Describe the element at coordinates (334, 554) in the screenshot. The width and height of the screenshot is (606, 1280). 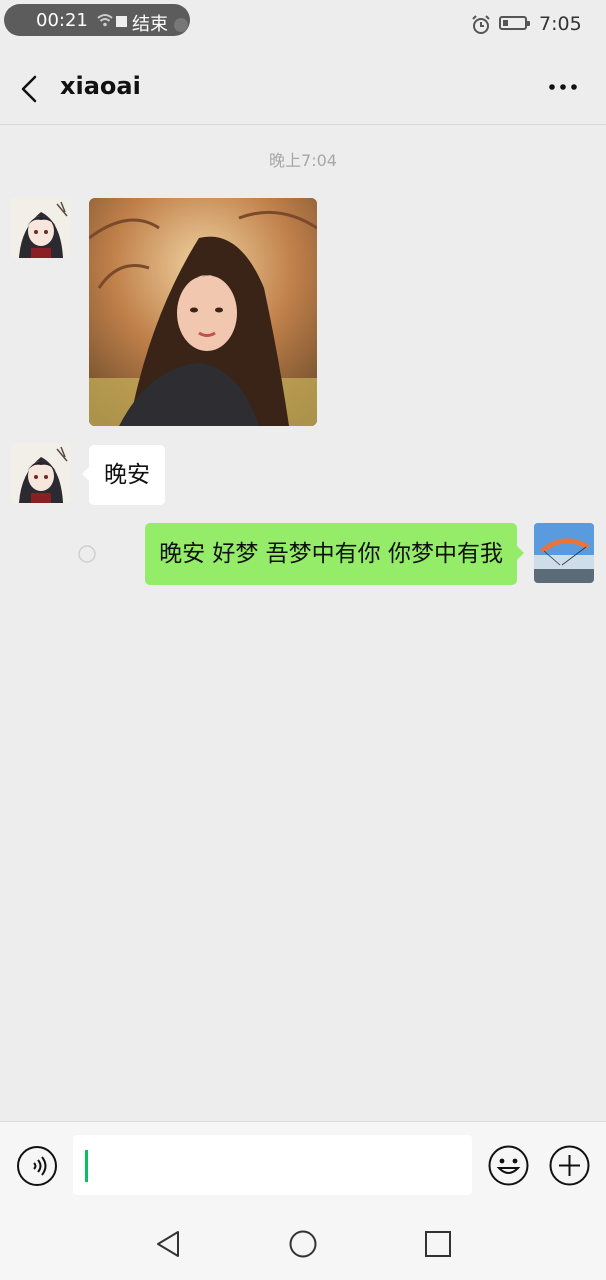
I see `outgoing-message-bubble: 晚安 好梦 吾梦中有你 你梦中有我` at that location.